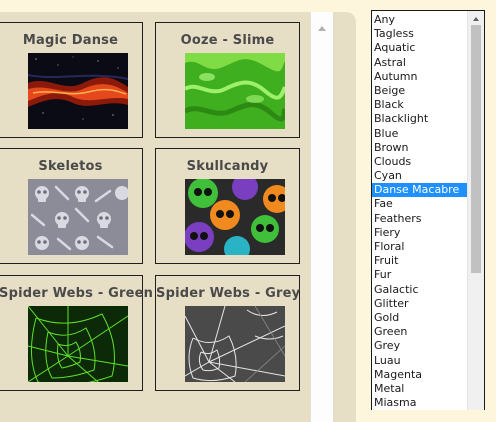 This screenshot has height=422, width=496. What do you see at coordinates (420, 261) in the screenshot?
I see `category-option: Fruit` at bounding box center [420, 261].